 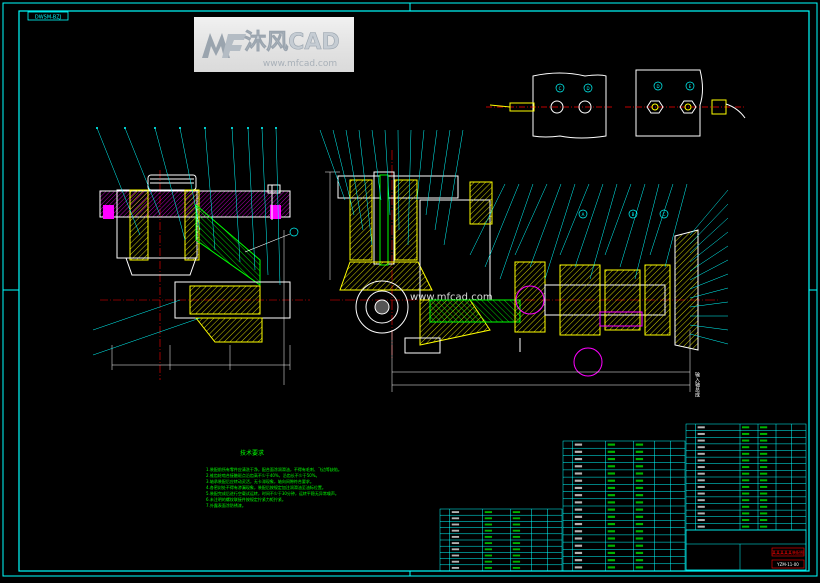 I want to click on section-label-b: B, so click(x=633, y=214).